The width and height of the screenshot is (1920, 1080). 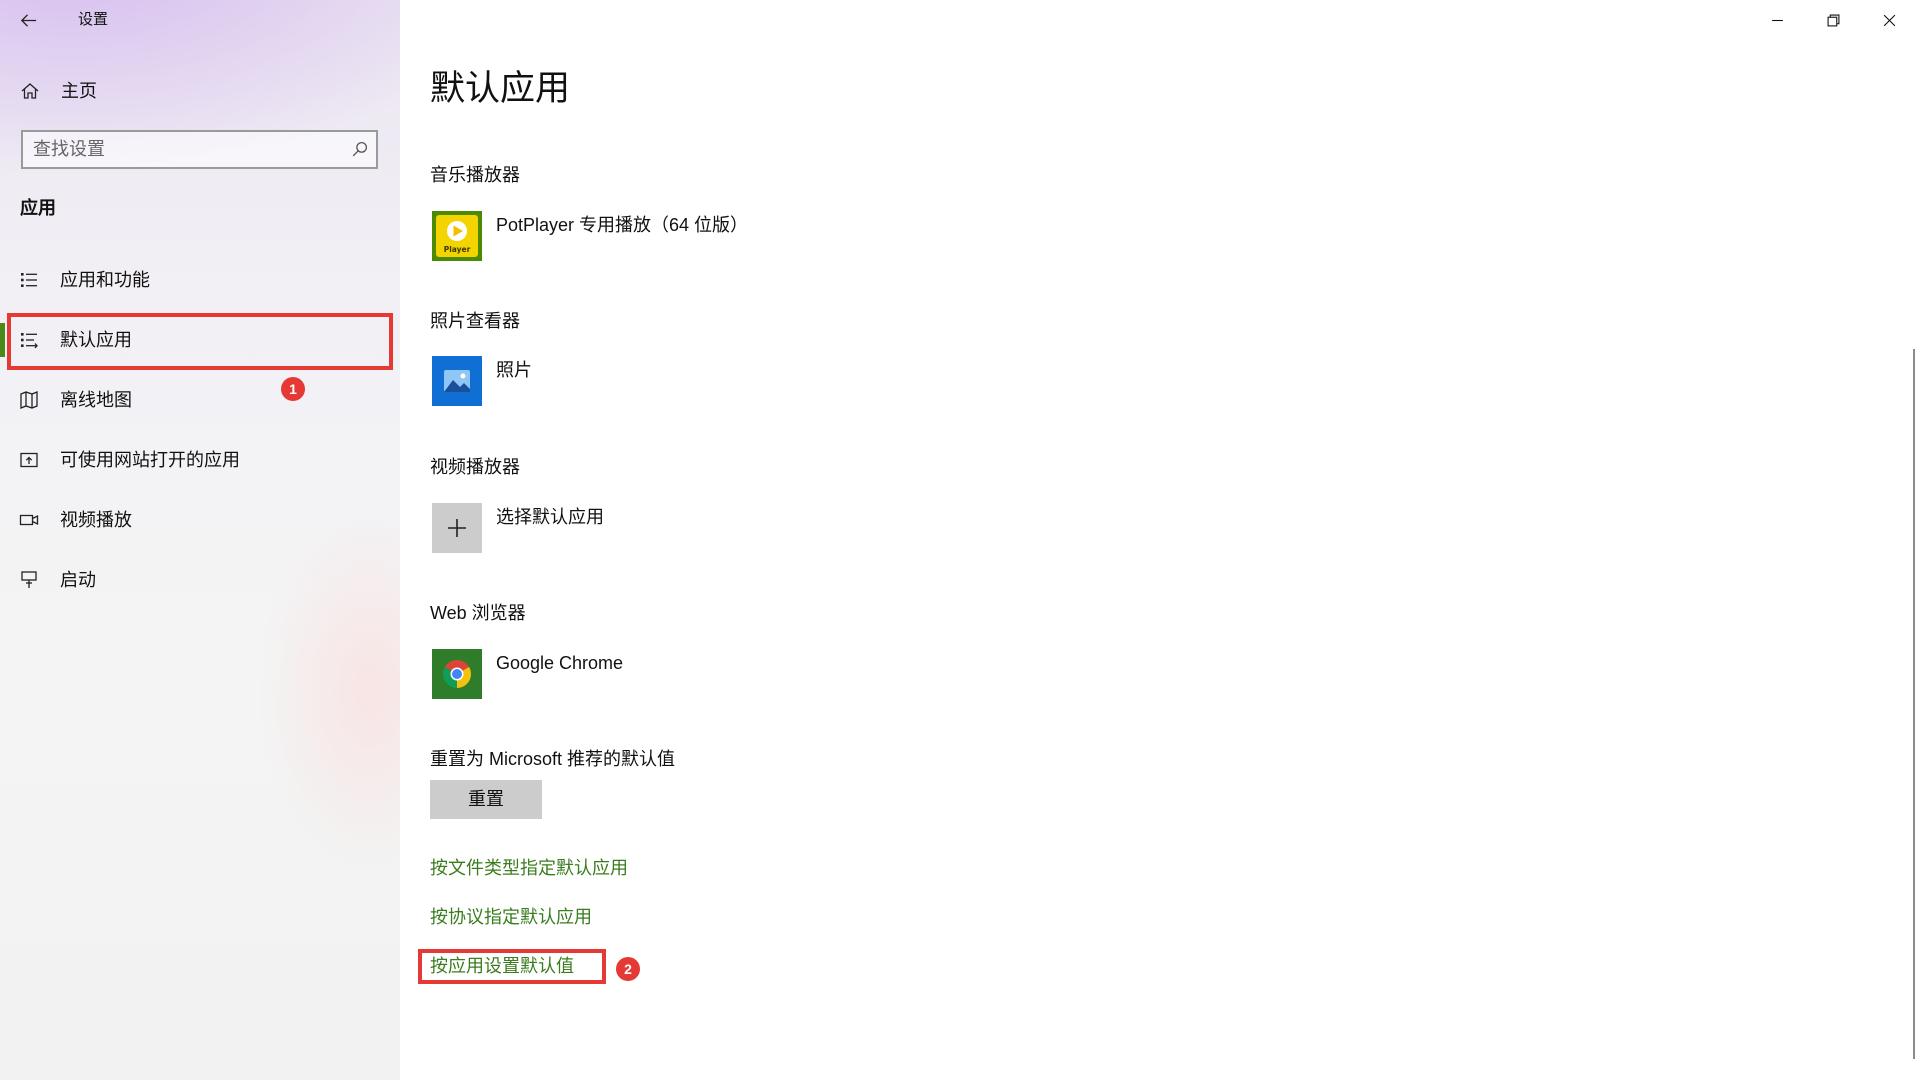 I want to click on search-input, so click(x=183, y=149).